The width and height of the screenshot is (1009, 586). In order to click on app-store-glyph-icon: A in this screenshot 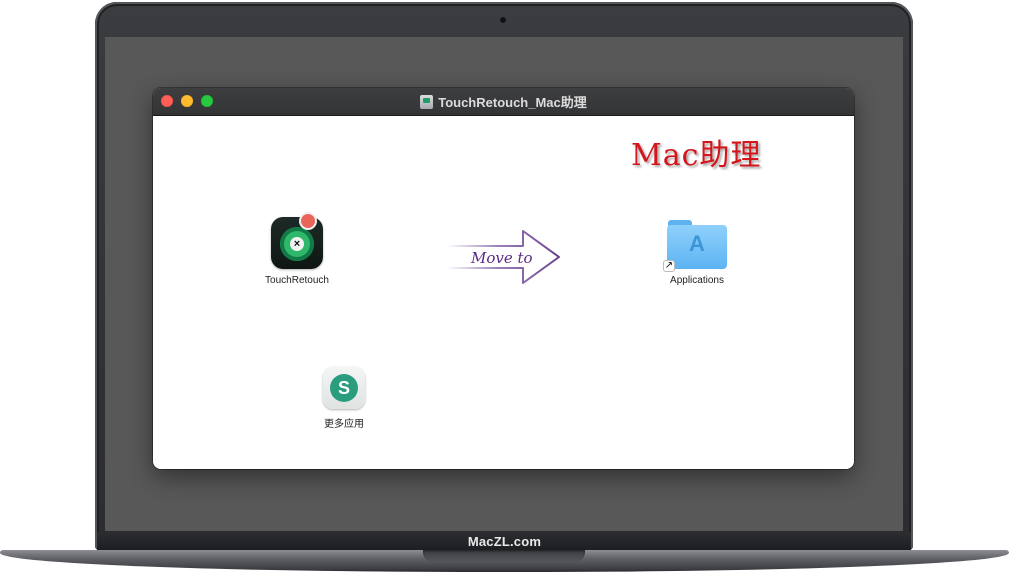, I will do `click(697, 243)`.